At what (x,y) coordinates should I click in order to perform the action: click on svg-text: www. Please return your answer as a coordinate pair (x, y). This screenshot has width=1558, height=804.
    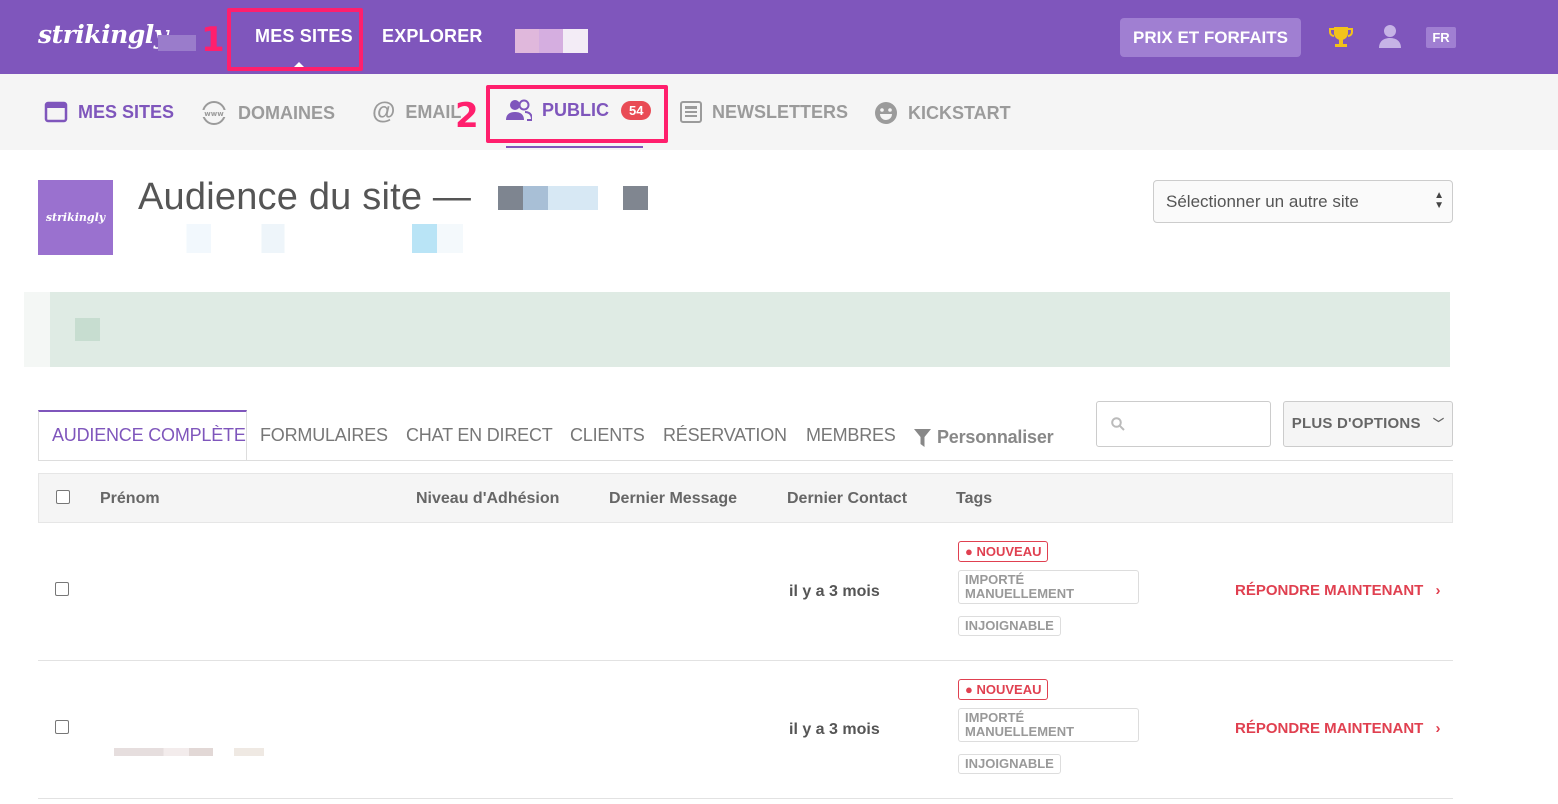
    Looking at the image, I should click on (214, 114).